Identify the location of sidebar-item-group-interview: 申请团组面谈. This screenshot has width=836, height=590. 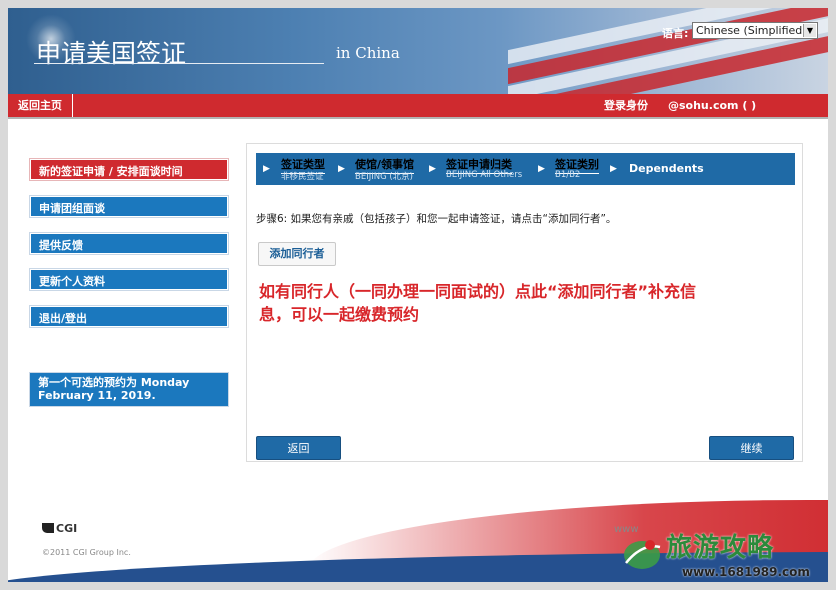
(129, 206).